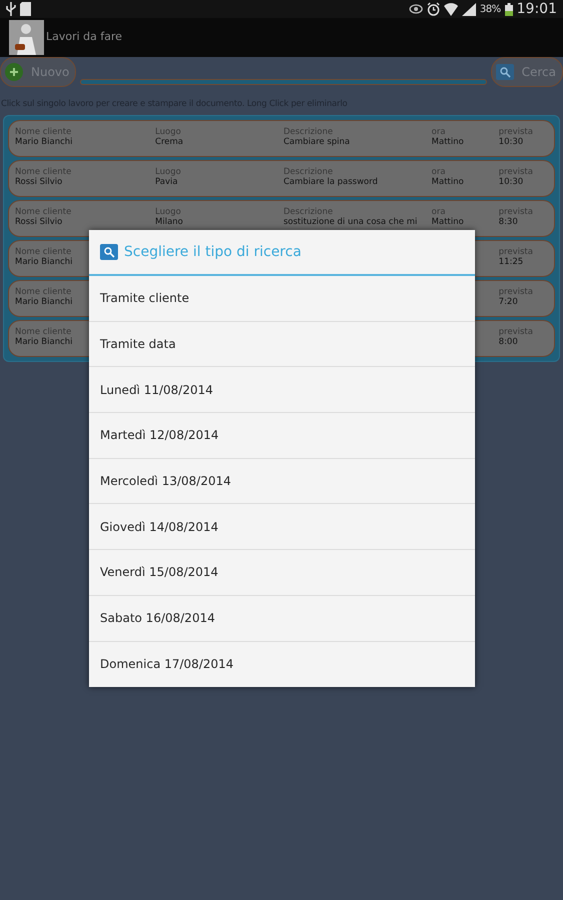  What do you see at coordinates (213, 252) in the screenshot?
I see `dialog-title: Scegliere il tipo di ricerca` at bounding box center [213, 252].